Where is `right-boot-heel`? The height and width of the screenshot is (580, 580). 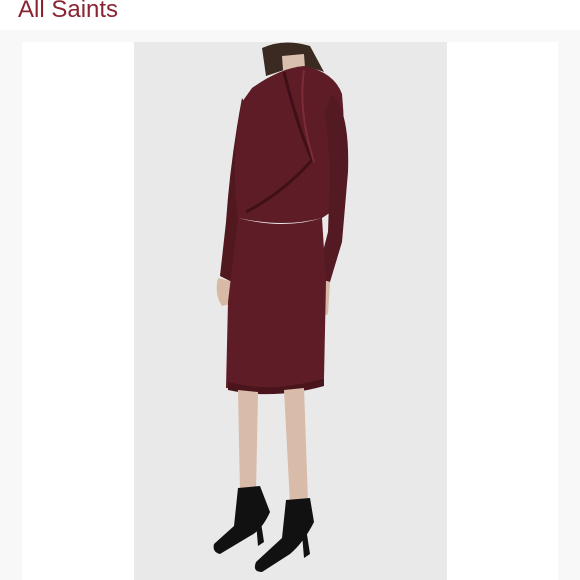 right-boot-heel is located at coordinates (306, 543).